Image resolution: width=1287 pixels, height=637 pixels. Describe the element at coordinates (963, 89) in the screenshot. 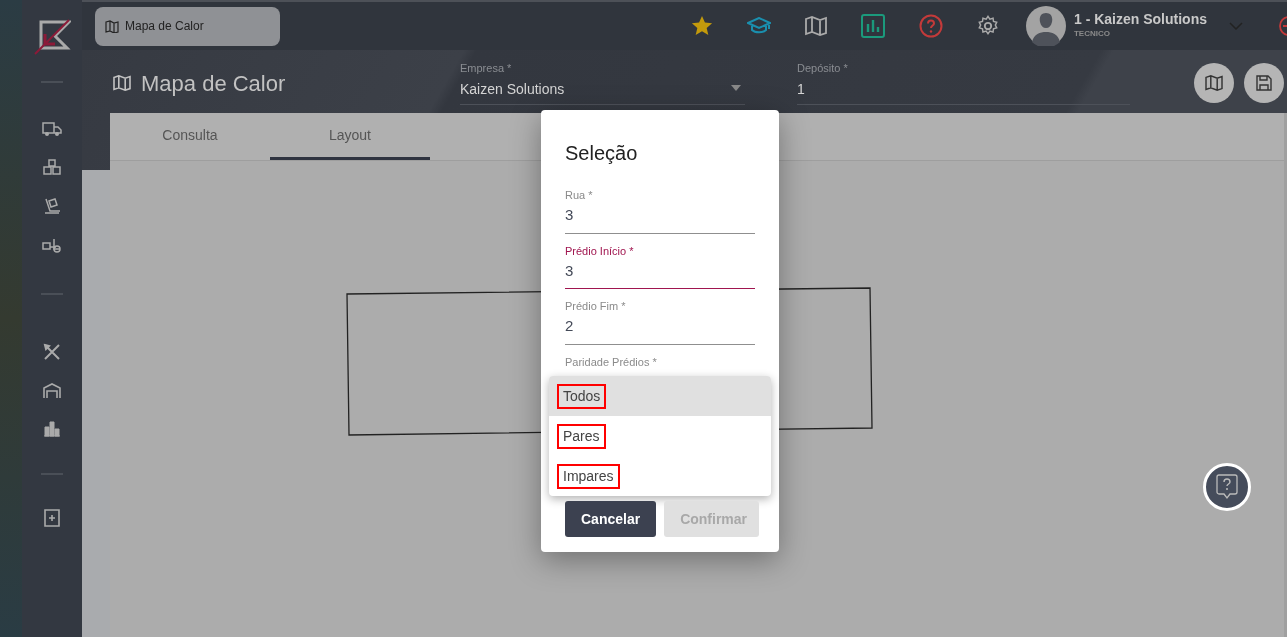

I see `warehouse-field: 1` at that location.